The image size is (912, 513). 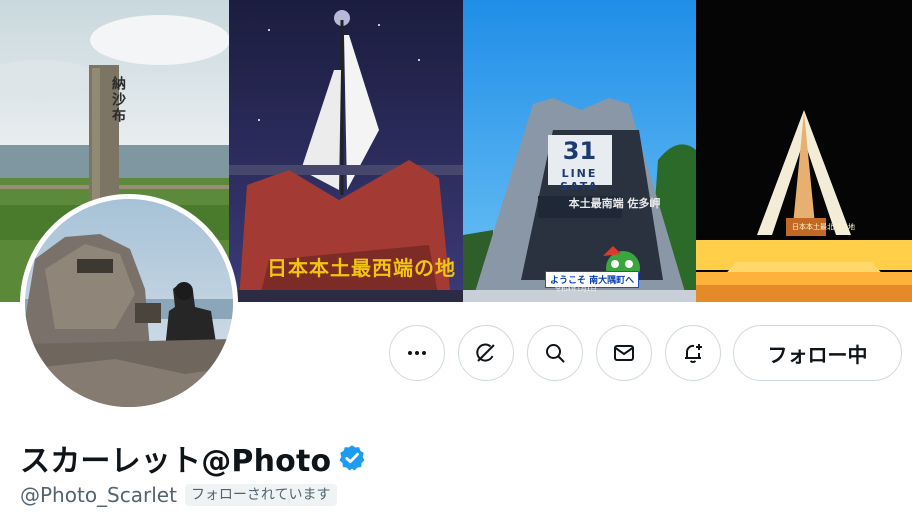 What do you see at coordinates (579, 173) in the screenshot?
I see `monument-line-label: LINE` at bounding box center [579, 173].